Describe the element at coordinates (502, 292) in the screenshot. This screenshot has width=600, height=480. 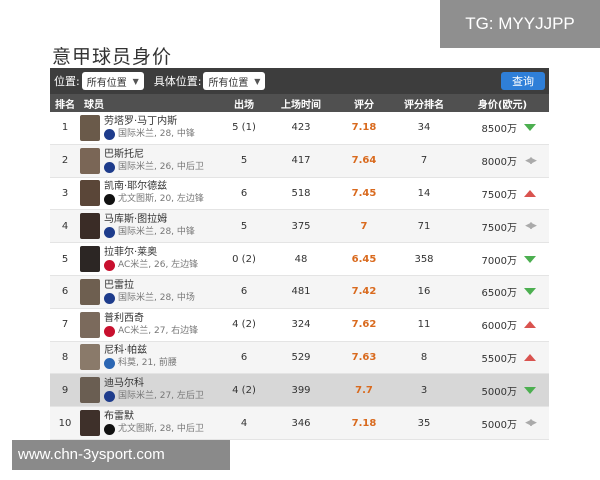
I see `value-cell: 6500万` at that location.